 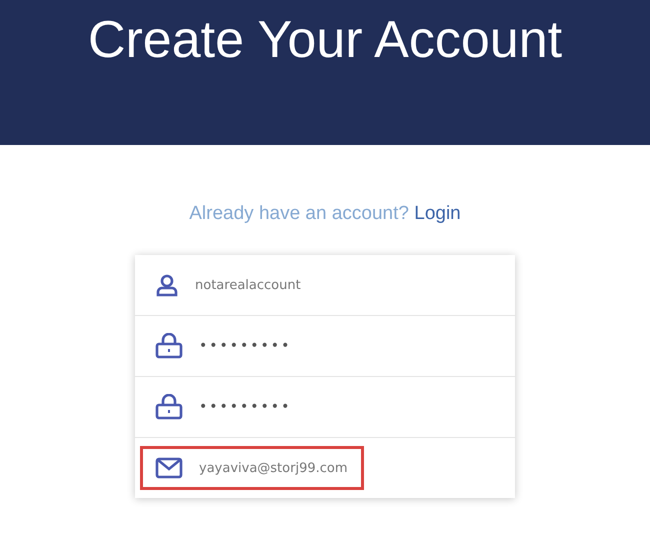 I want to click on mail-icon, so click(x=169, y=468).